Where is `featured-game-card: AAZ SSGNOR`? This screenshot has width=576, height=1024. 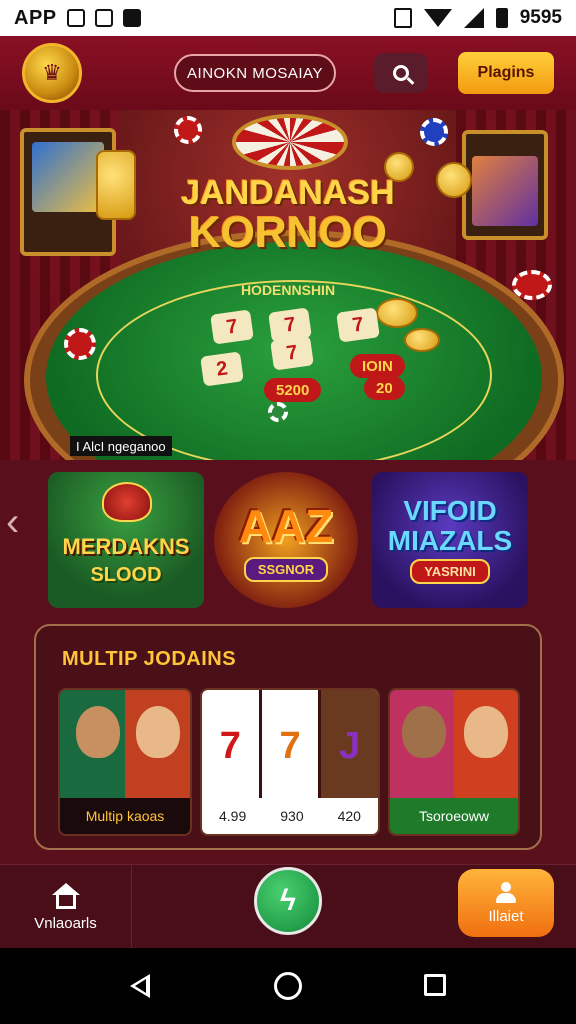
featured-game-card: AAZ SSGNOR is located at coordinates (286, 540).